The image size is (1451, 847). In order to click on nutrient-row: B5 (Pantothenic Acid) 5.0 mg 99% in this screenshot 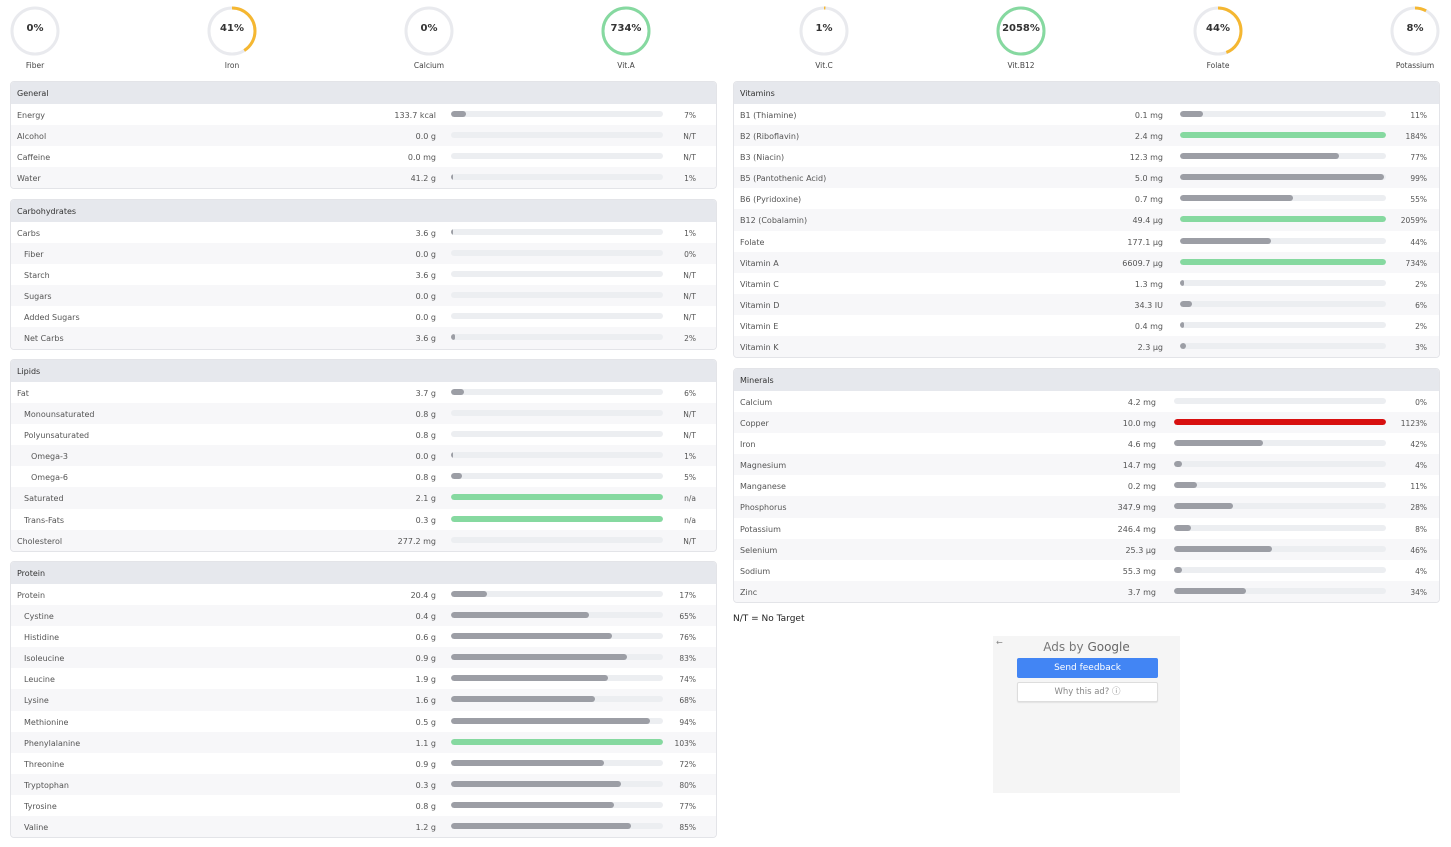, I will do `click(1086, 178)`.